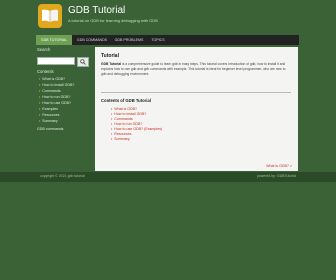 The height and width of the screenshot is (280, 336). I want to click on sidebar-item: • How to run GDB?, so click(54, 97).